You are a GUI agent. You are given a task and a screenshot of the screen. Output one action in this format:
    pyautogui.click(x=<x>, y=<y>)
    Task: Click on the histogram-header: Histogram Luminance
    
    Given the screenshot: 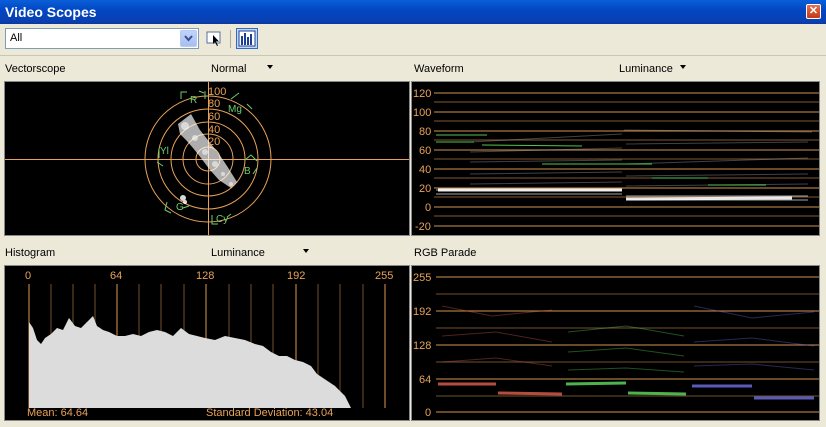 What is the action you would take?
    pyautogui.click(x=204, y=253)
    